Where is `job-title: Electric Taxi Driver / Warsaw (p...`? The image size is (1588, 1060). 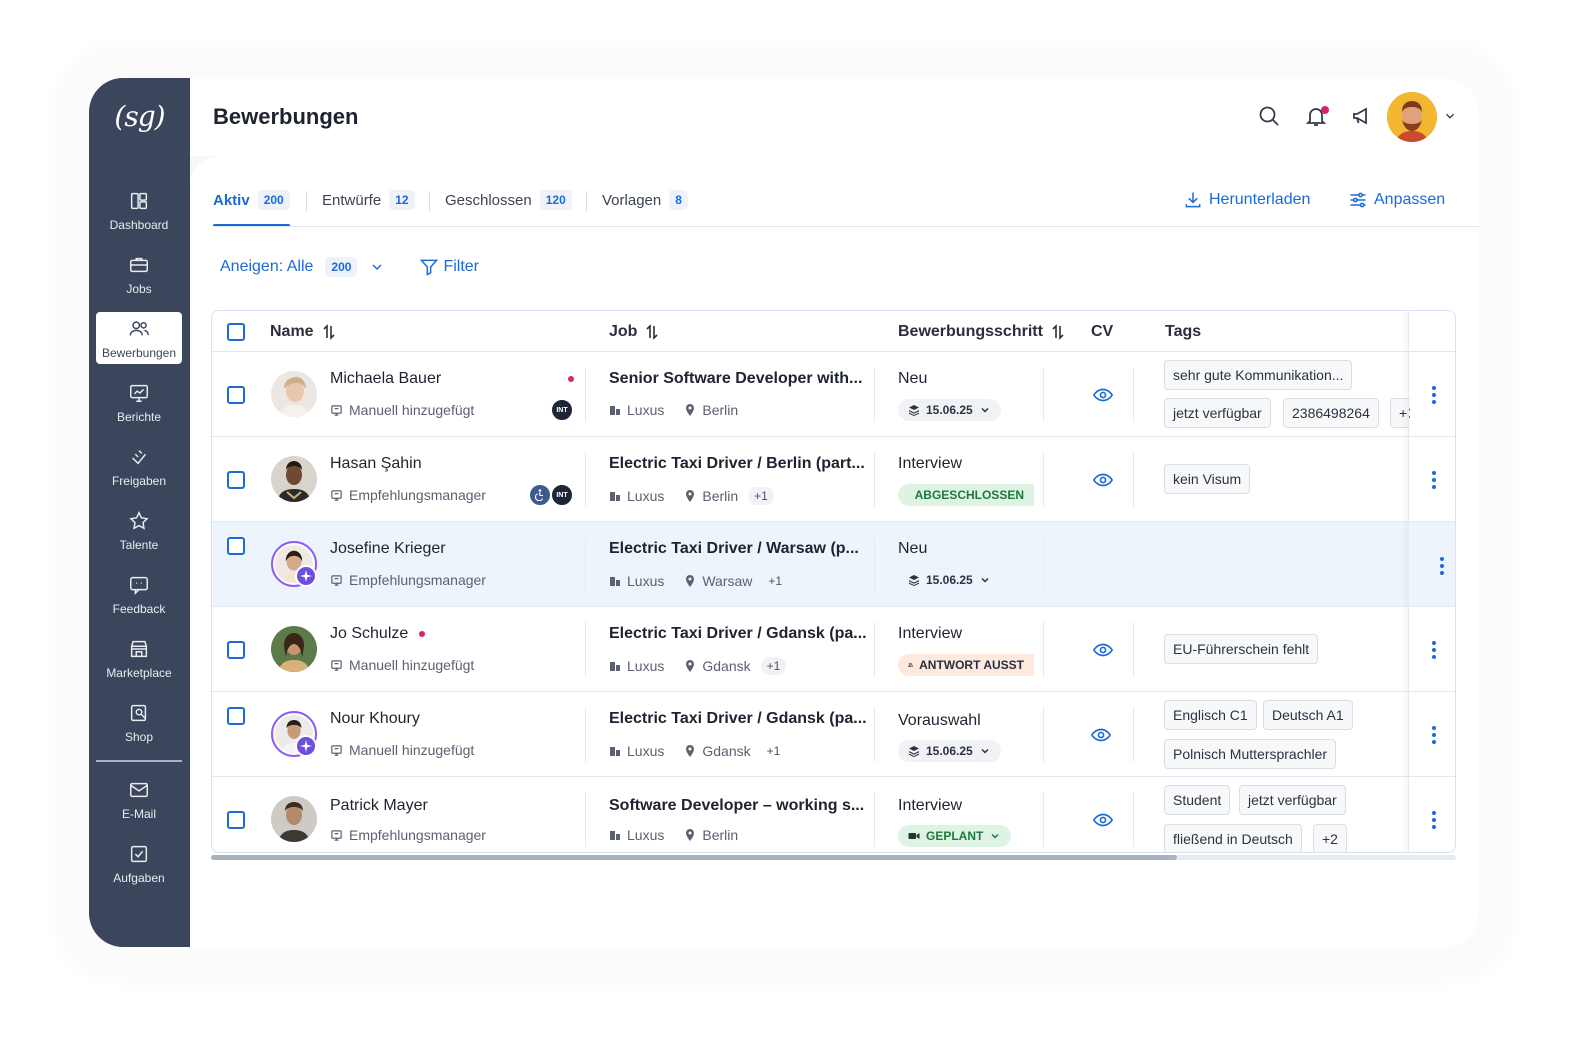 job-title: Electric Taxi Driver / Warsaw (p... is located at coordinates (734, 549).